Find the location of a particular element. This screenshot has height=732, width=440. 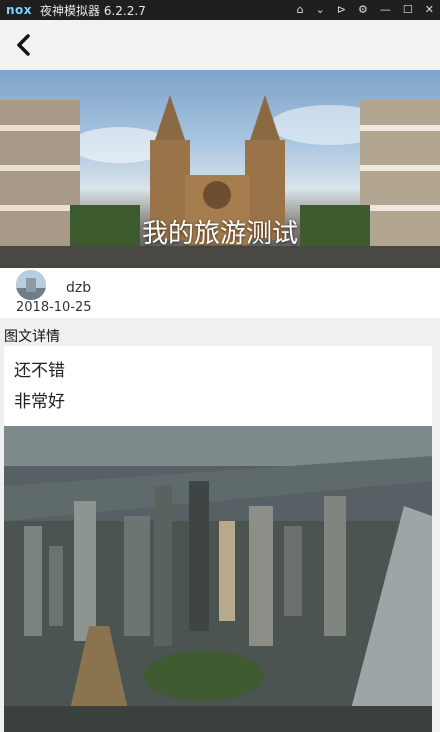

avatar is located at coordinates (31, 285).